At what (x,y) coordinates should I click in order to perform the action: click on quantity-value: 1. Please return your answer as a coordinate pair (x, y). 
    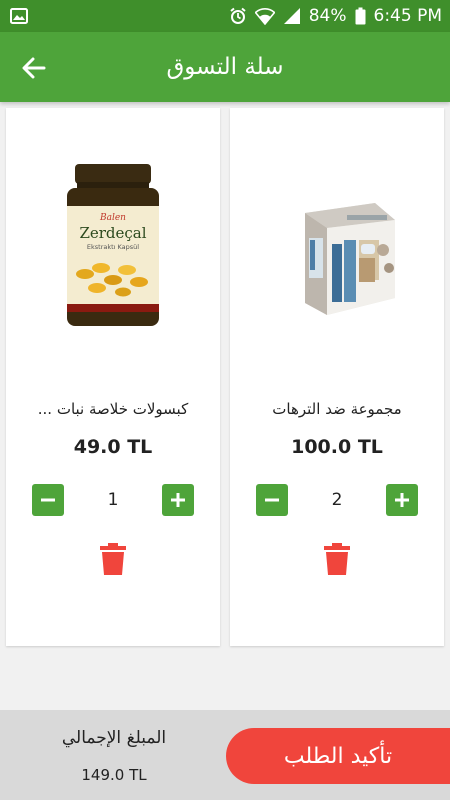
    Looking at the image, I should click on (113, 500).